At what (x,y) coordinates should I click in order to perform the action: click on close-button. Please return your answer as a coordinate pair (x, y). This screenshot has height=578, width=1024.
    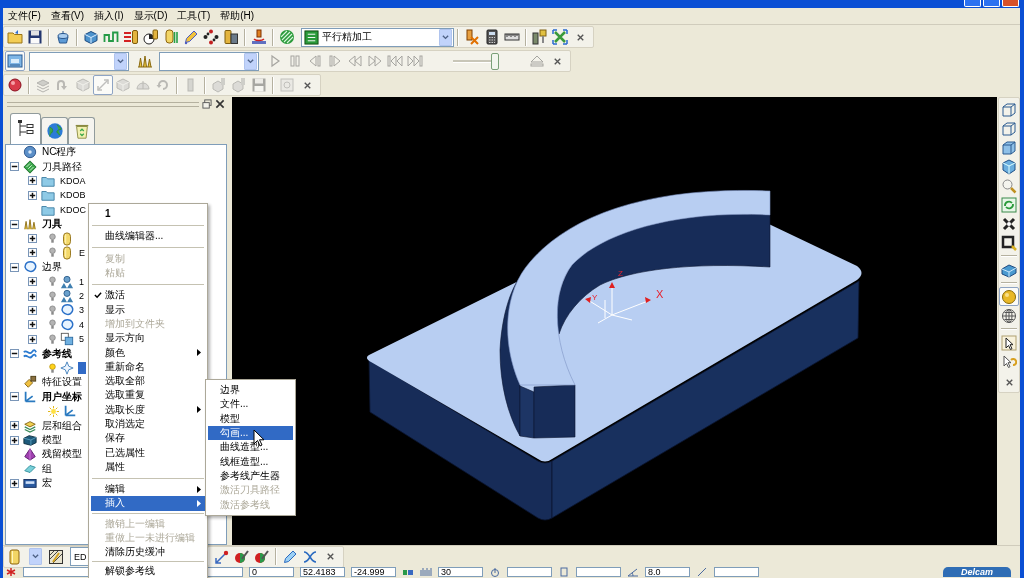
    Looking at the image, I should click on (1010, 3).